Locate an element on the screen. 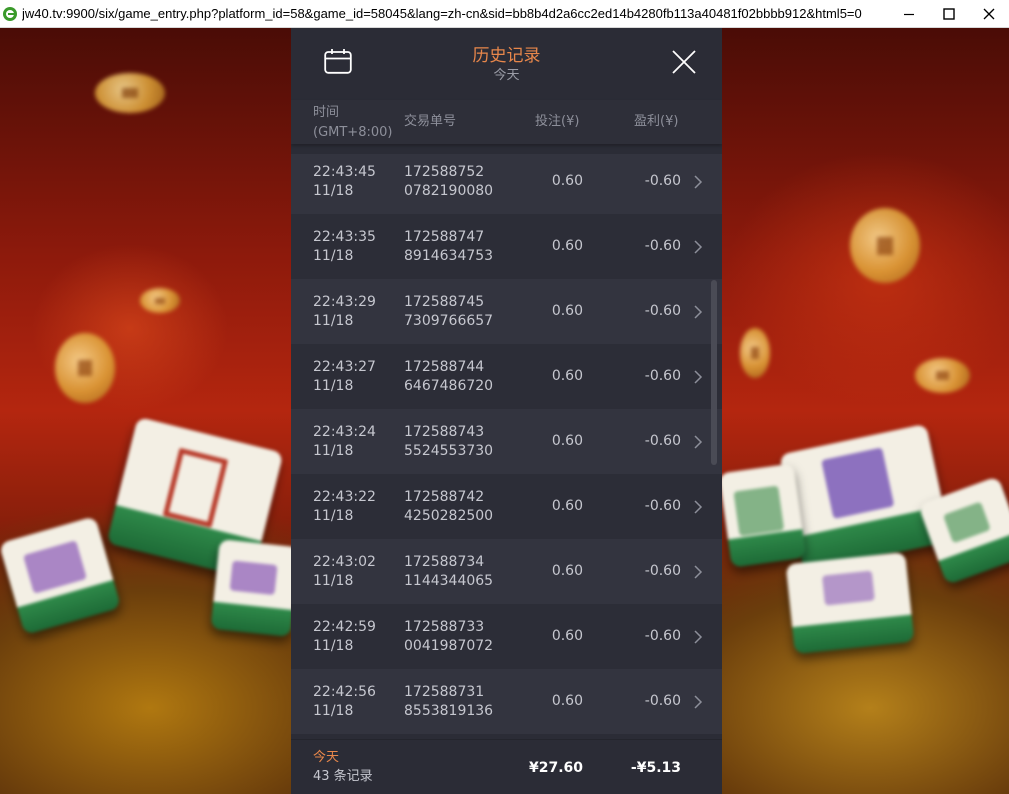  record-time: 22:43:22 11/18 is located at coordinates (344, 506).